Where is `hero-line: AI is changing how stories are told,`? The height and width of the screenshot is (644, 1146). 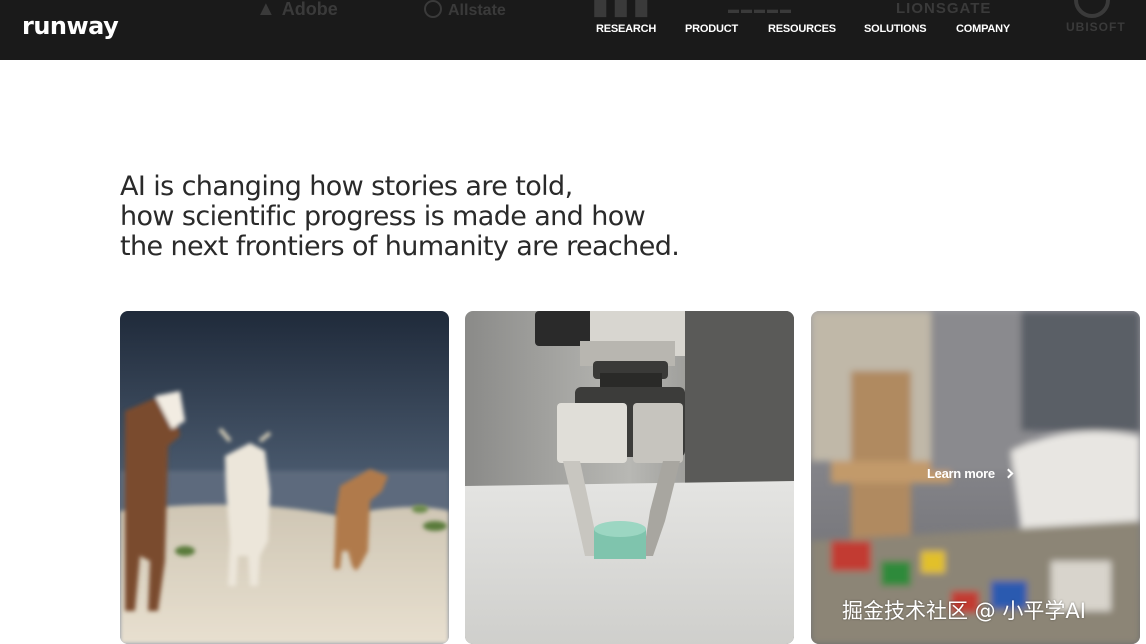 hero-line: AI is changing how stories are told, is located at coordinates (346, 186).